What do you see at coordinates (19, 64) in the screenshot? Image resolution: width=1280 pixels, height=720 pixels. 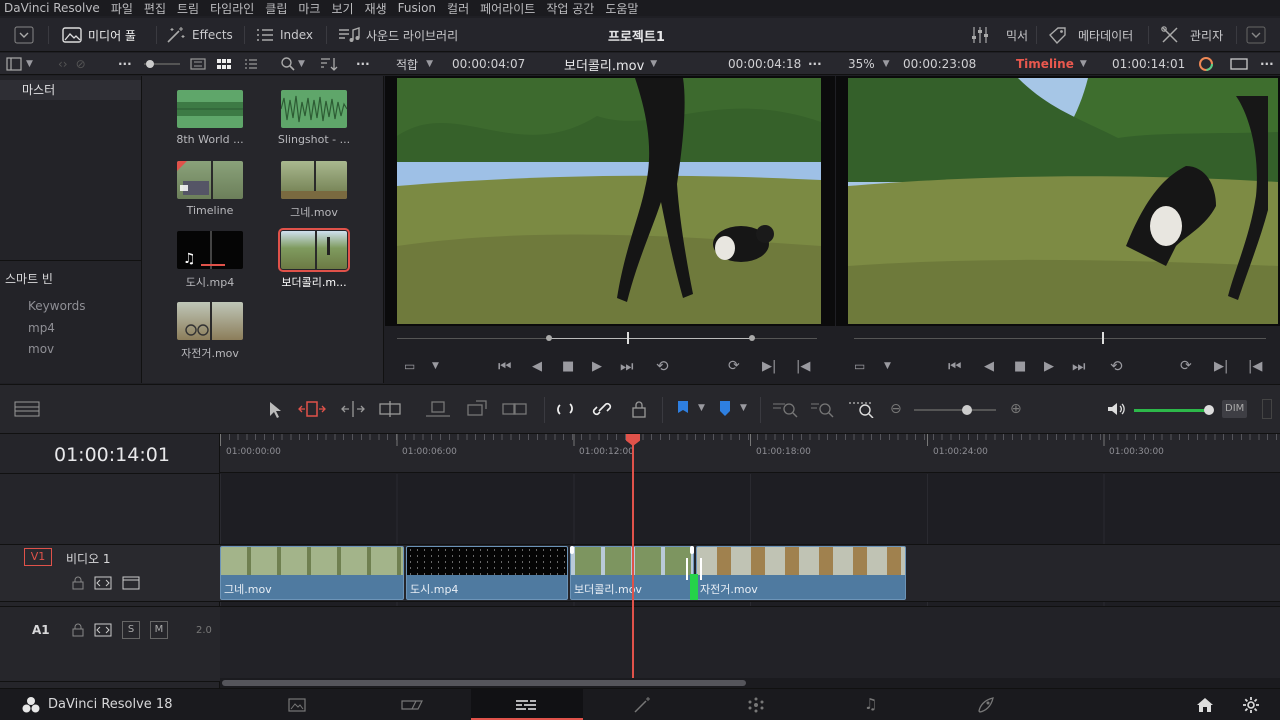 I see `bin-list-toggle: ▼` at bounding box center [19, 64].